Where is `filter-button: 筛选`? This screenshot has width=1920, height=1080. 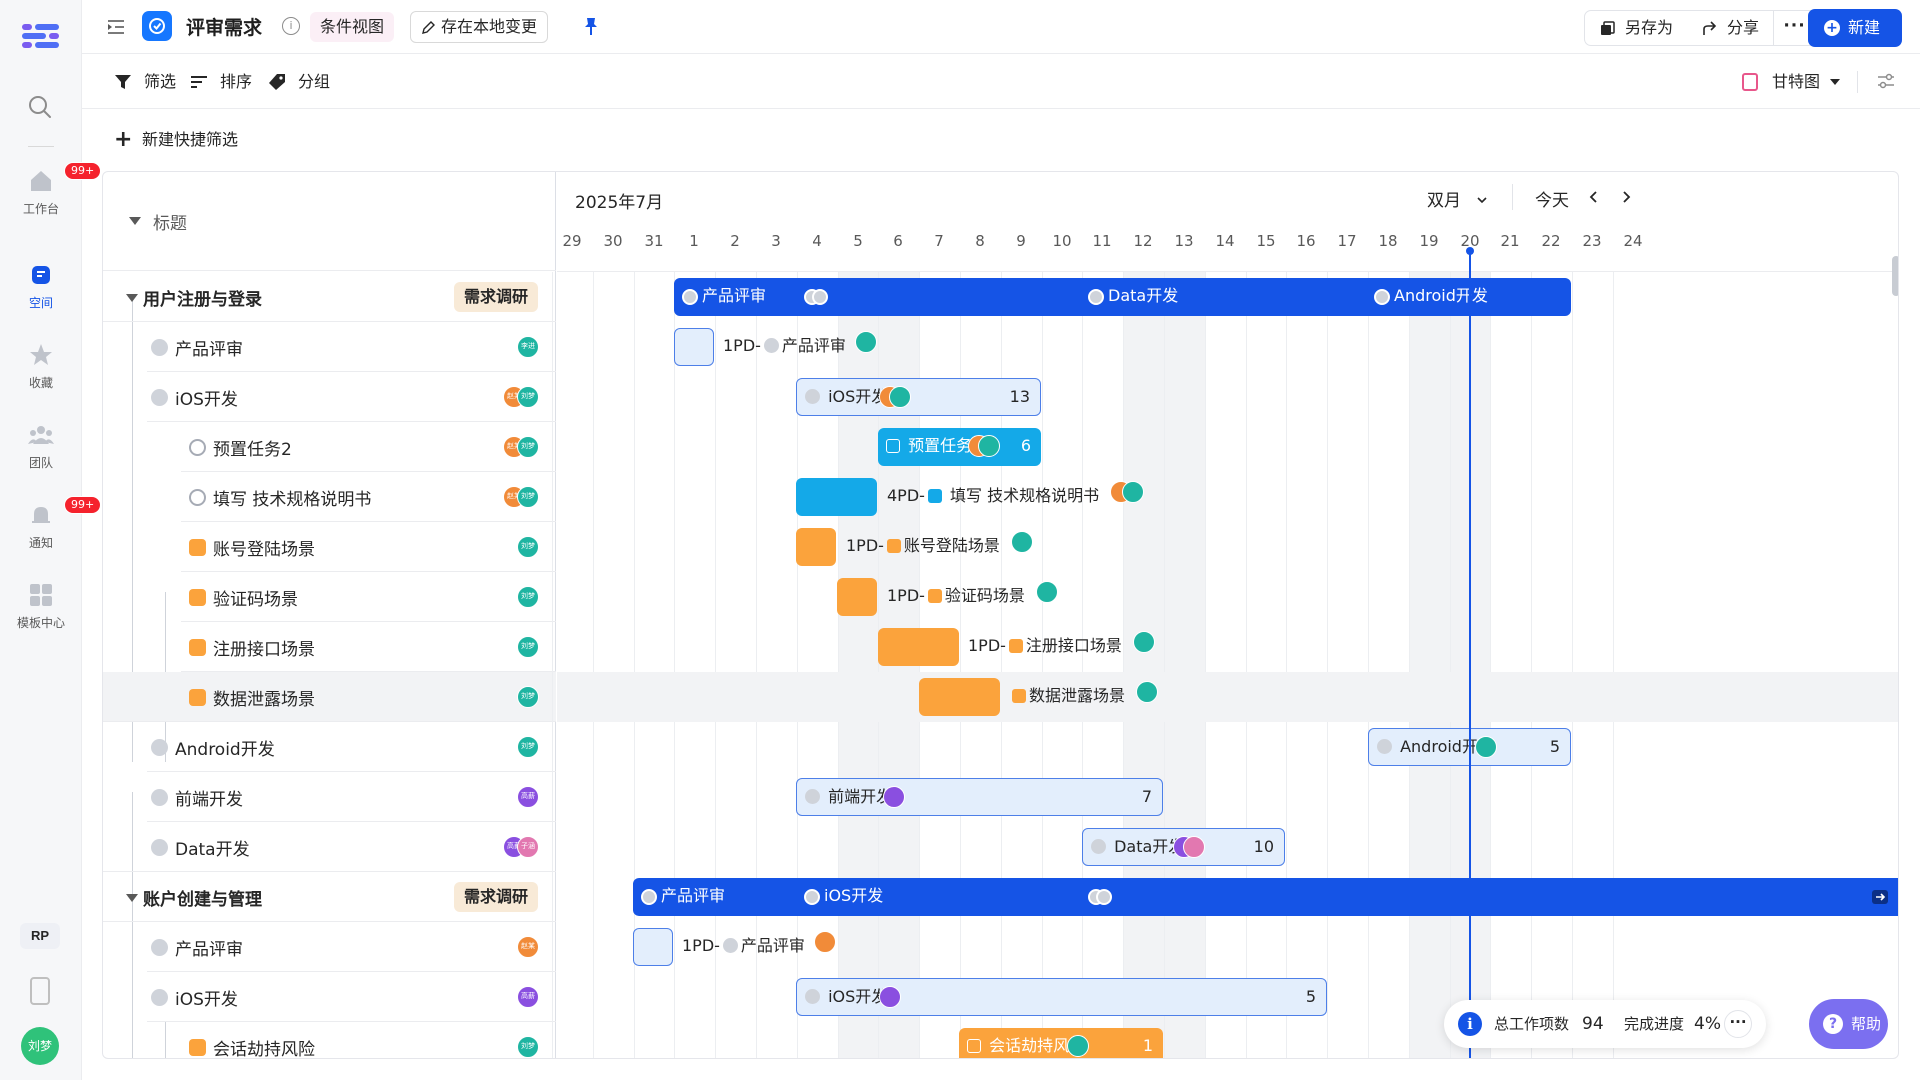 filter-button: 筛选 is located at coordinates (145, 82).